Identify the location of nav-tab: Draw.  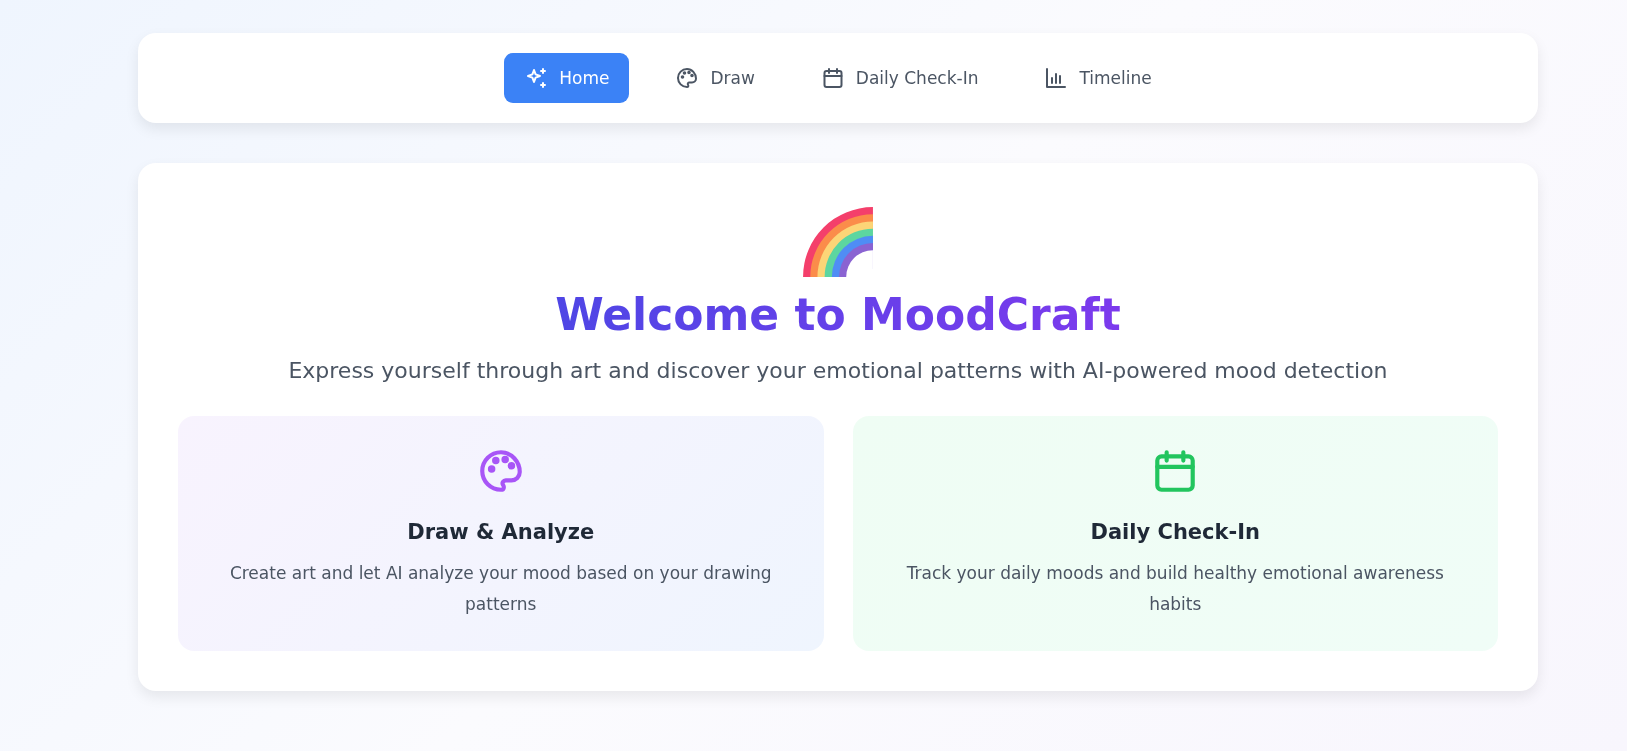
(715, 78).